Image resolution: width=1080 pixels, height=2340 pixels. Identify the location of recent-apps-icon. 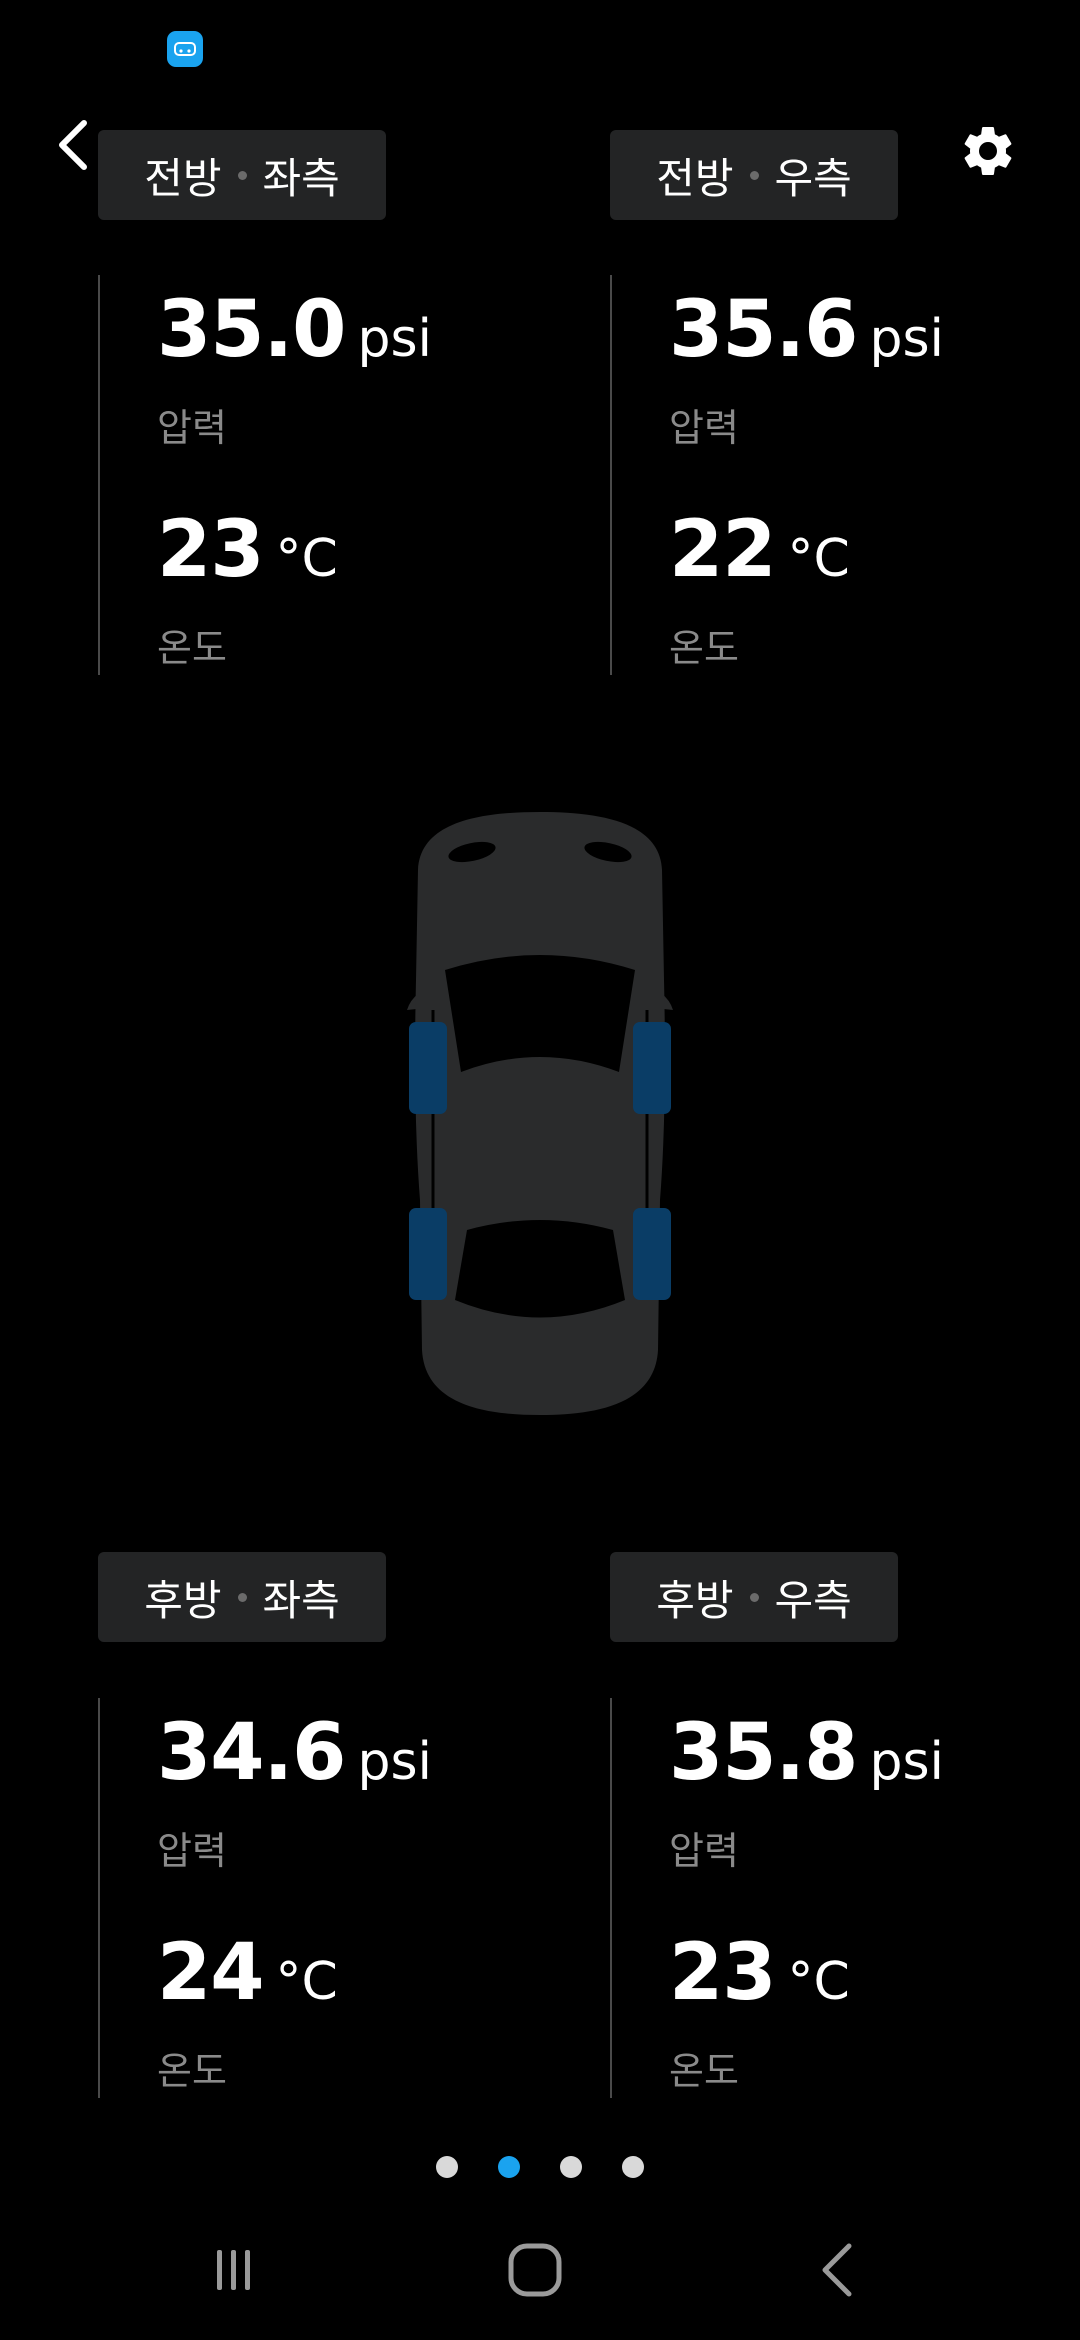
(233, 2270).